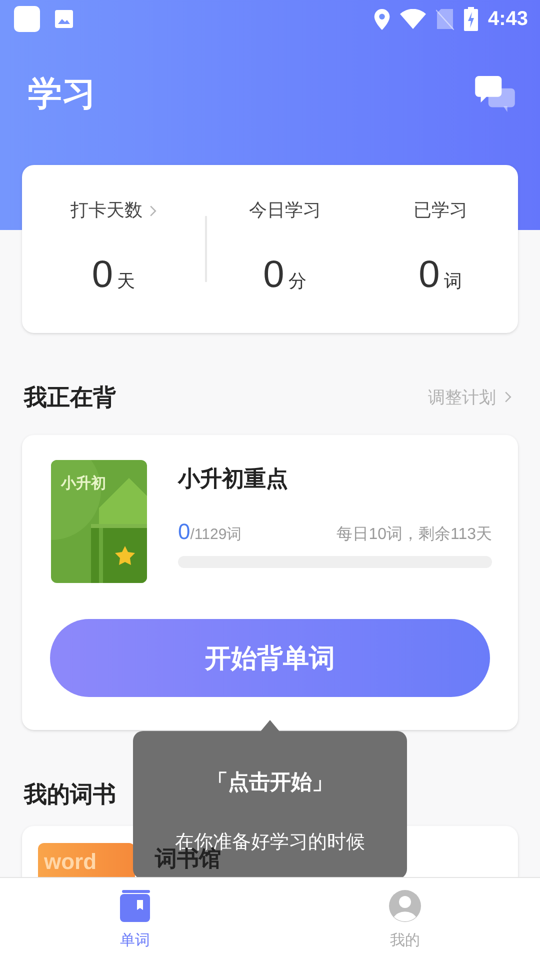 The height and width of the screenshot is (960, 540). I want to click on total-words: /1129词, so click(216, 535).